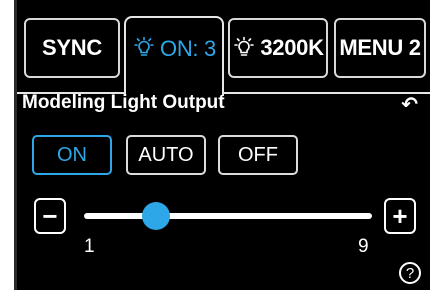  Describe the element at coordinates (363, 246) in the screenshot. I see `slider-max-label: 9` at that location.